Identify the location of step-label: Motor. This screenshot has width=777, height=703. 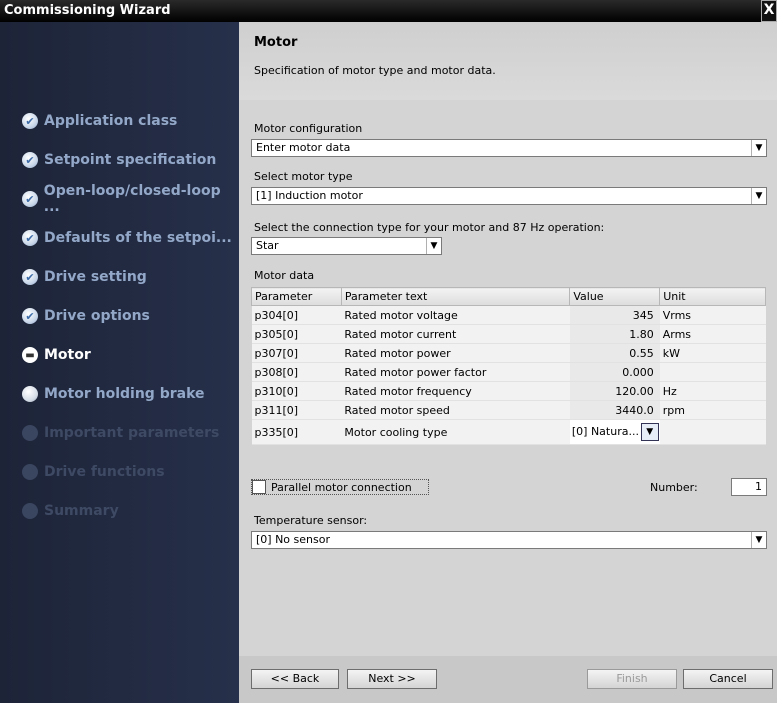
(67, 355).